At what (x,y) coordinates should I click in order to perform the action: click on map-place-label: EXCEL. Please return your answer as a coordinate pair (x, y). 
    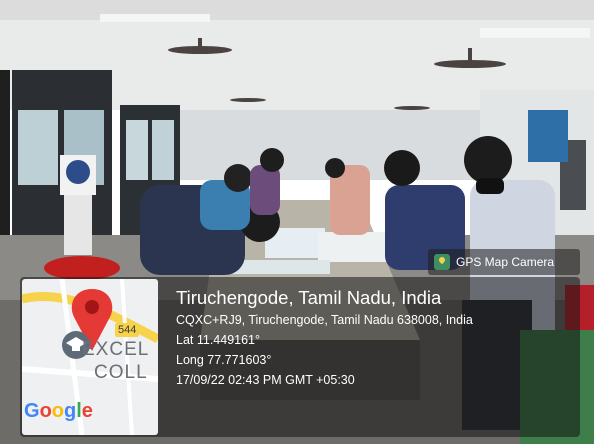
    Looking at the image, I should click on (116, 349).